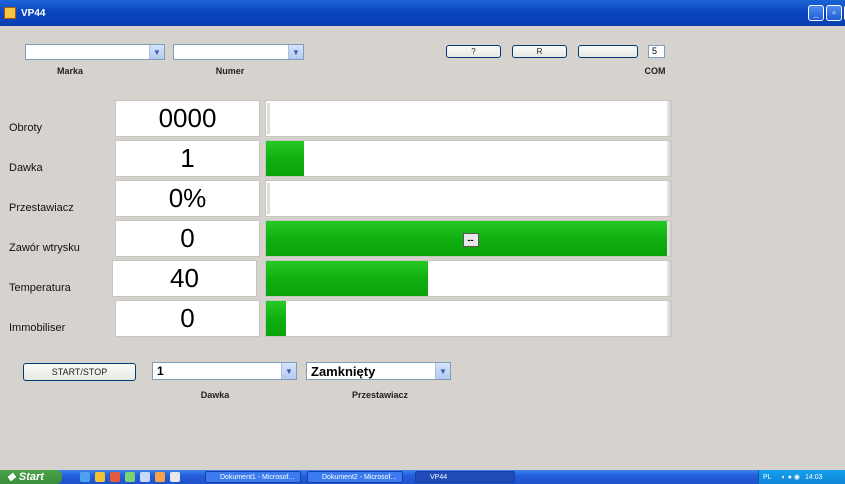 Image resolution: width=845 pixels, height=484 pixels. Describe the element at coordinates (26, 128) in the screenshot. I see `obroty-label: Obroty` at that location.